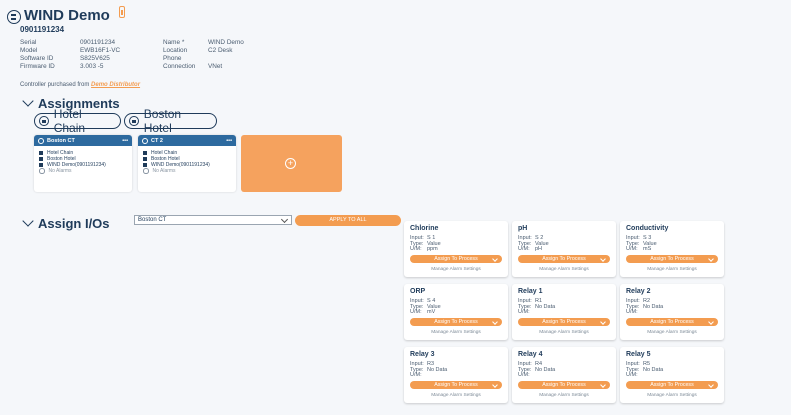  I want to click on meta-value: 0901191234, so click(98, 42).